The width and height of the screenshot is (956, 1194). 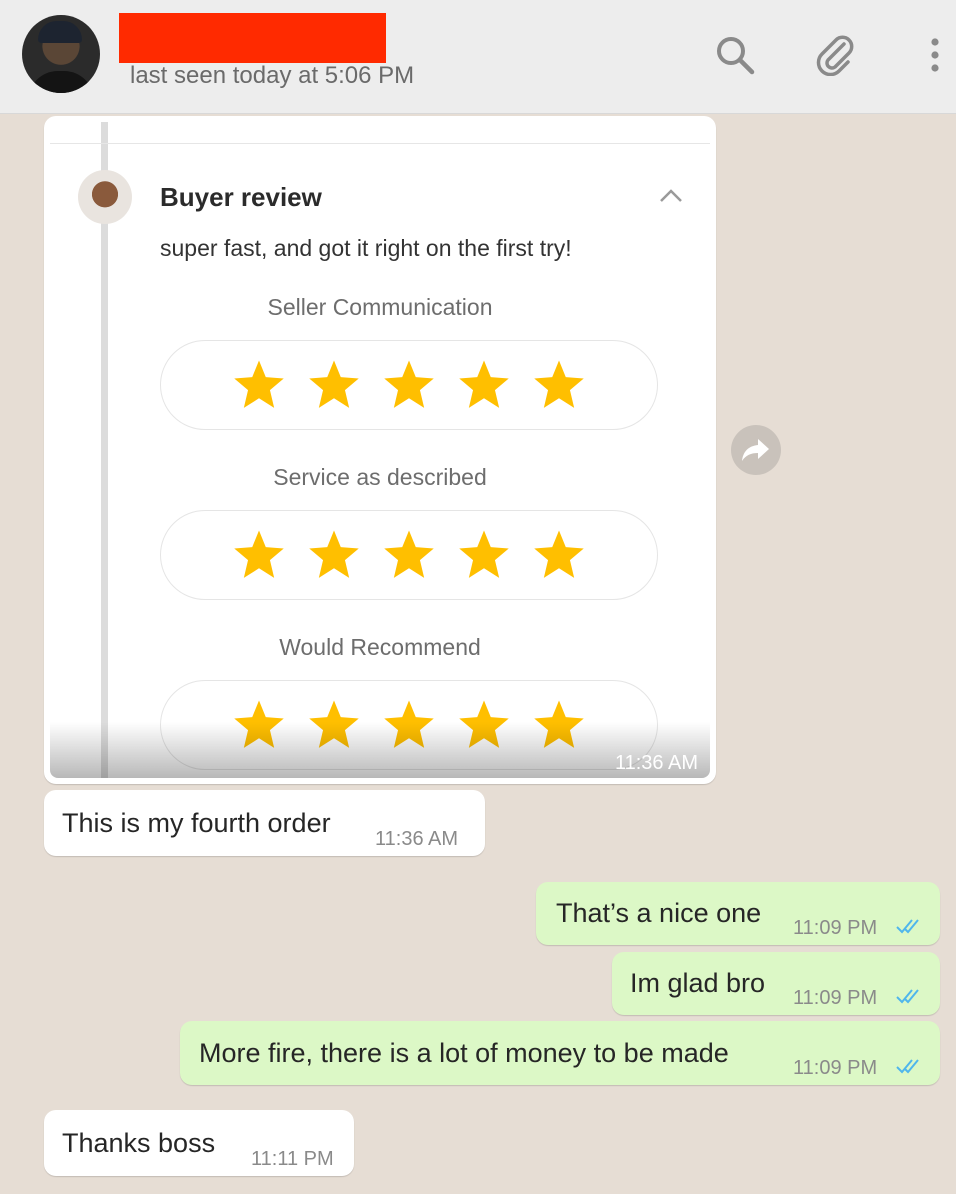 I want to click on incoming-message: Thanks boss 11:11 PM, so click(x=199, y=1143).